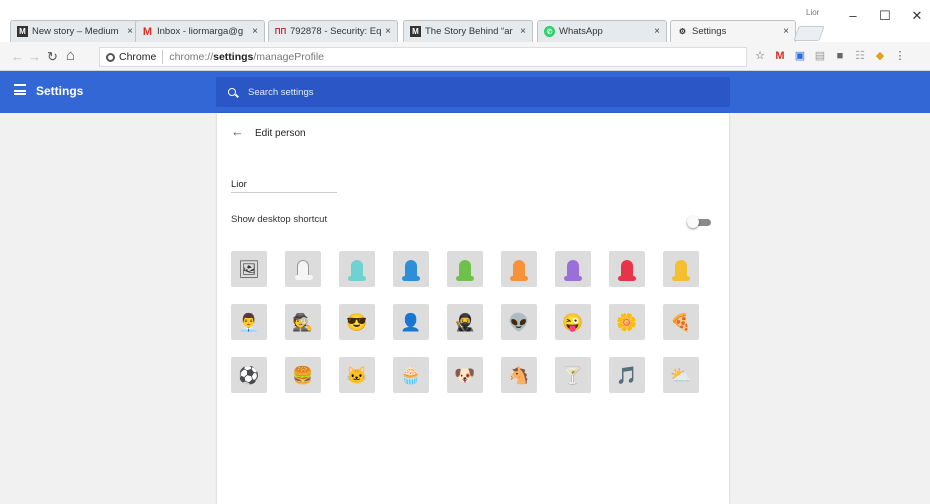 Image resolution: width=930 pixels, height=504 pixels. I want to click on card-title: Edit person, so click(280, 133).